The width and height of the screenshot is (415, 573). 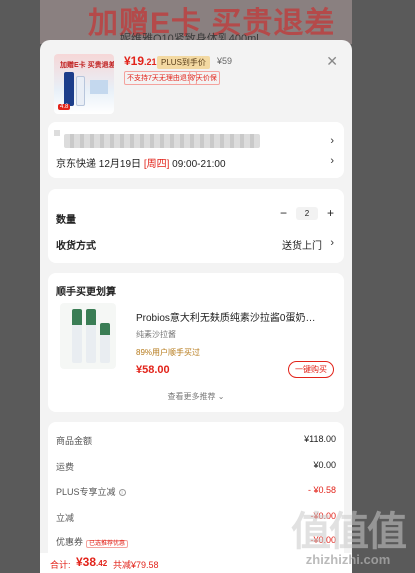 What do you see at coordinates (204, 78) in the screenshot?
I see `price-protect-chip: 7天价保` at bounding box center [204, 78].